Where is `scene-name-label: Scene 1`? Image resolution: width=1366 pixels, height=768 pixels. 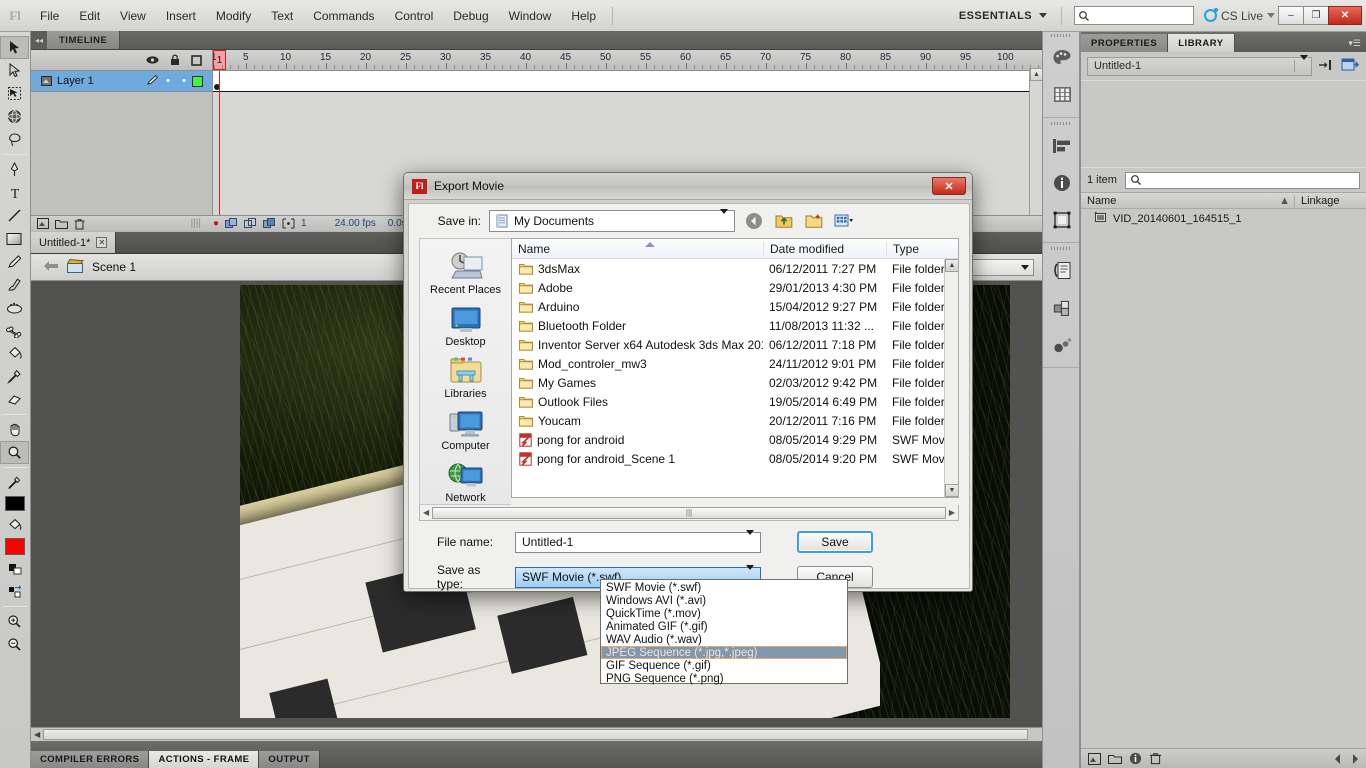 scene-name-label: Scene 1 is located at coordinates (114, 267).